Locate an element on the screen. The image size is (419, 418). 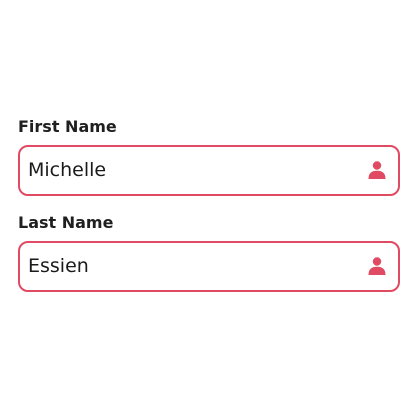
first-name-input is located at coordinates (191, 170).